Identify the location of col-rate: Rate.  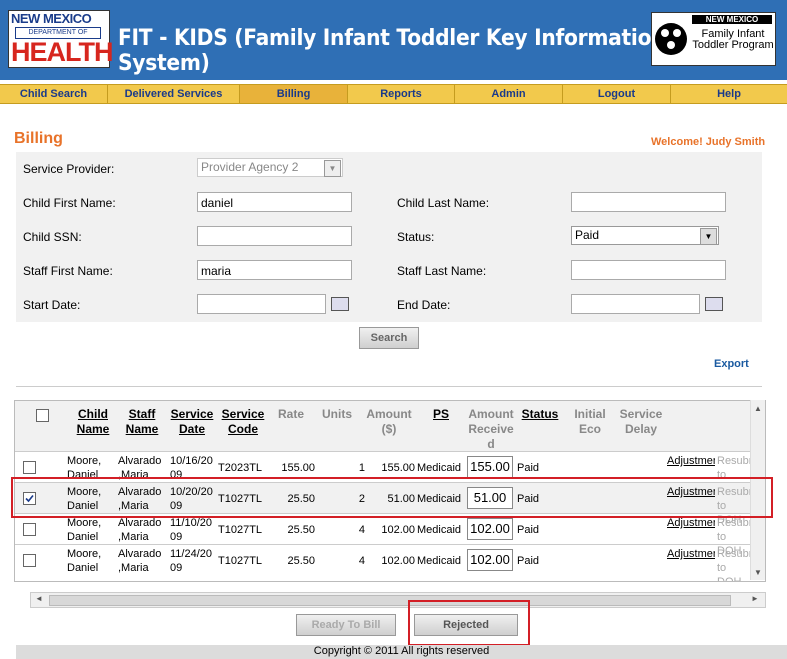
(290, 414).